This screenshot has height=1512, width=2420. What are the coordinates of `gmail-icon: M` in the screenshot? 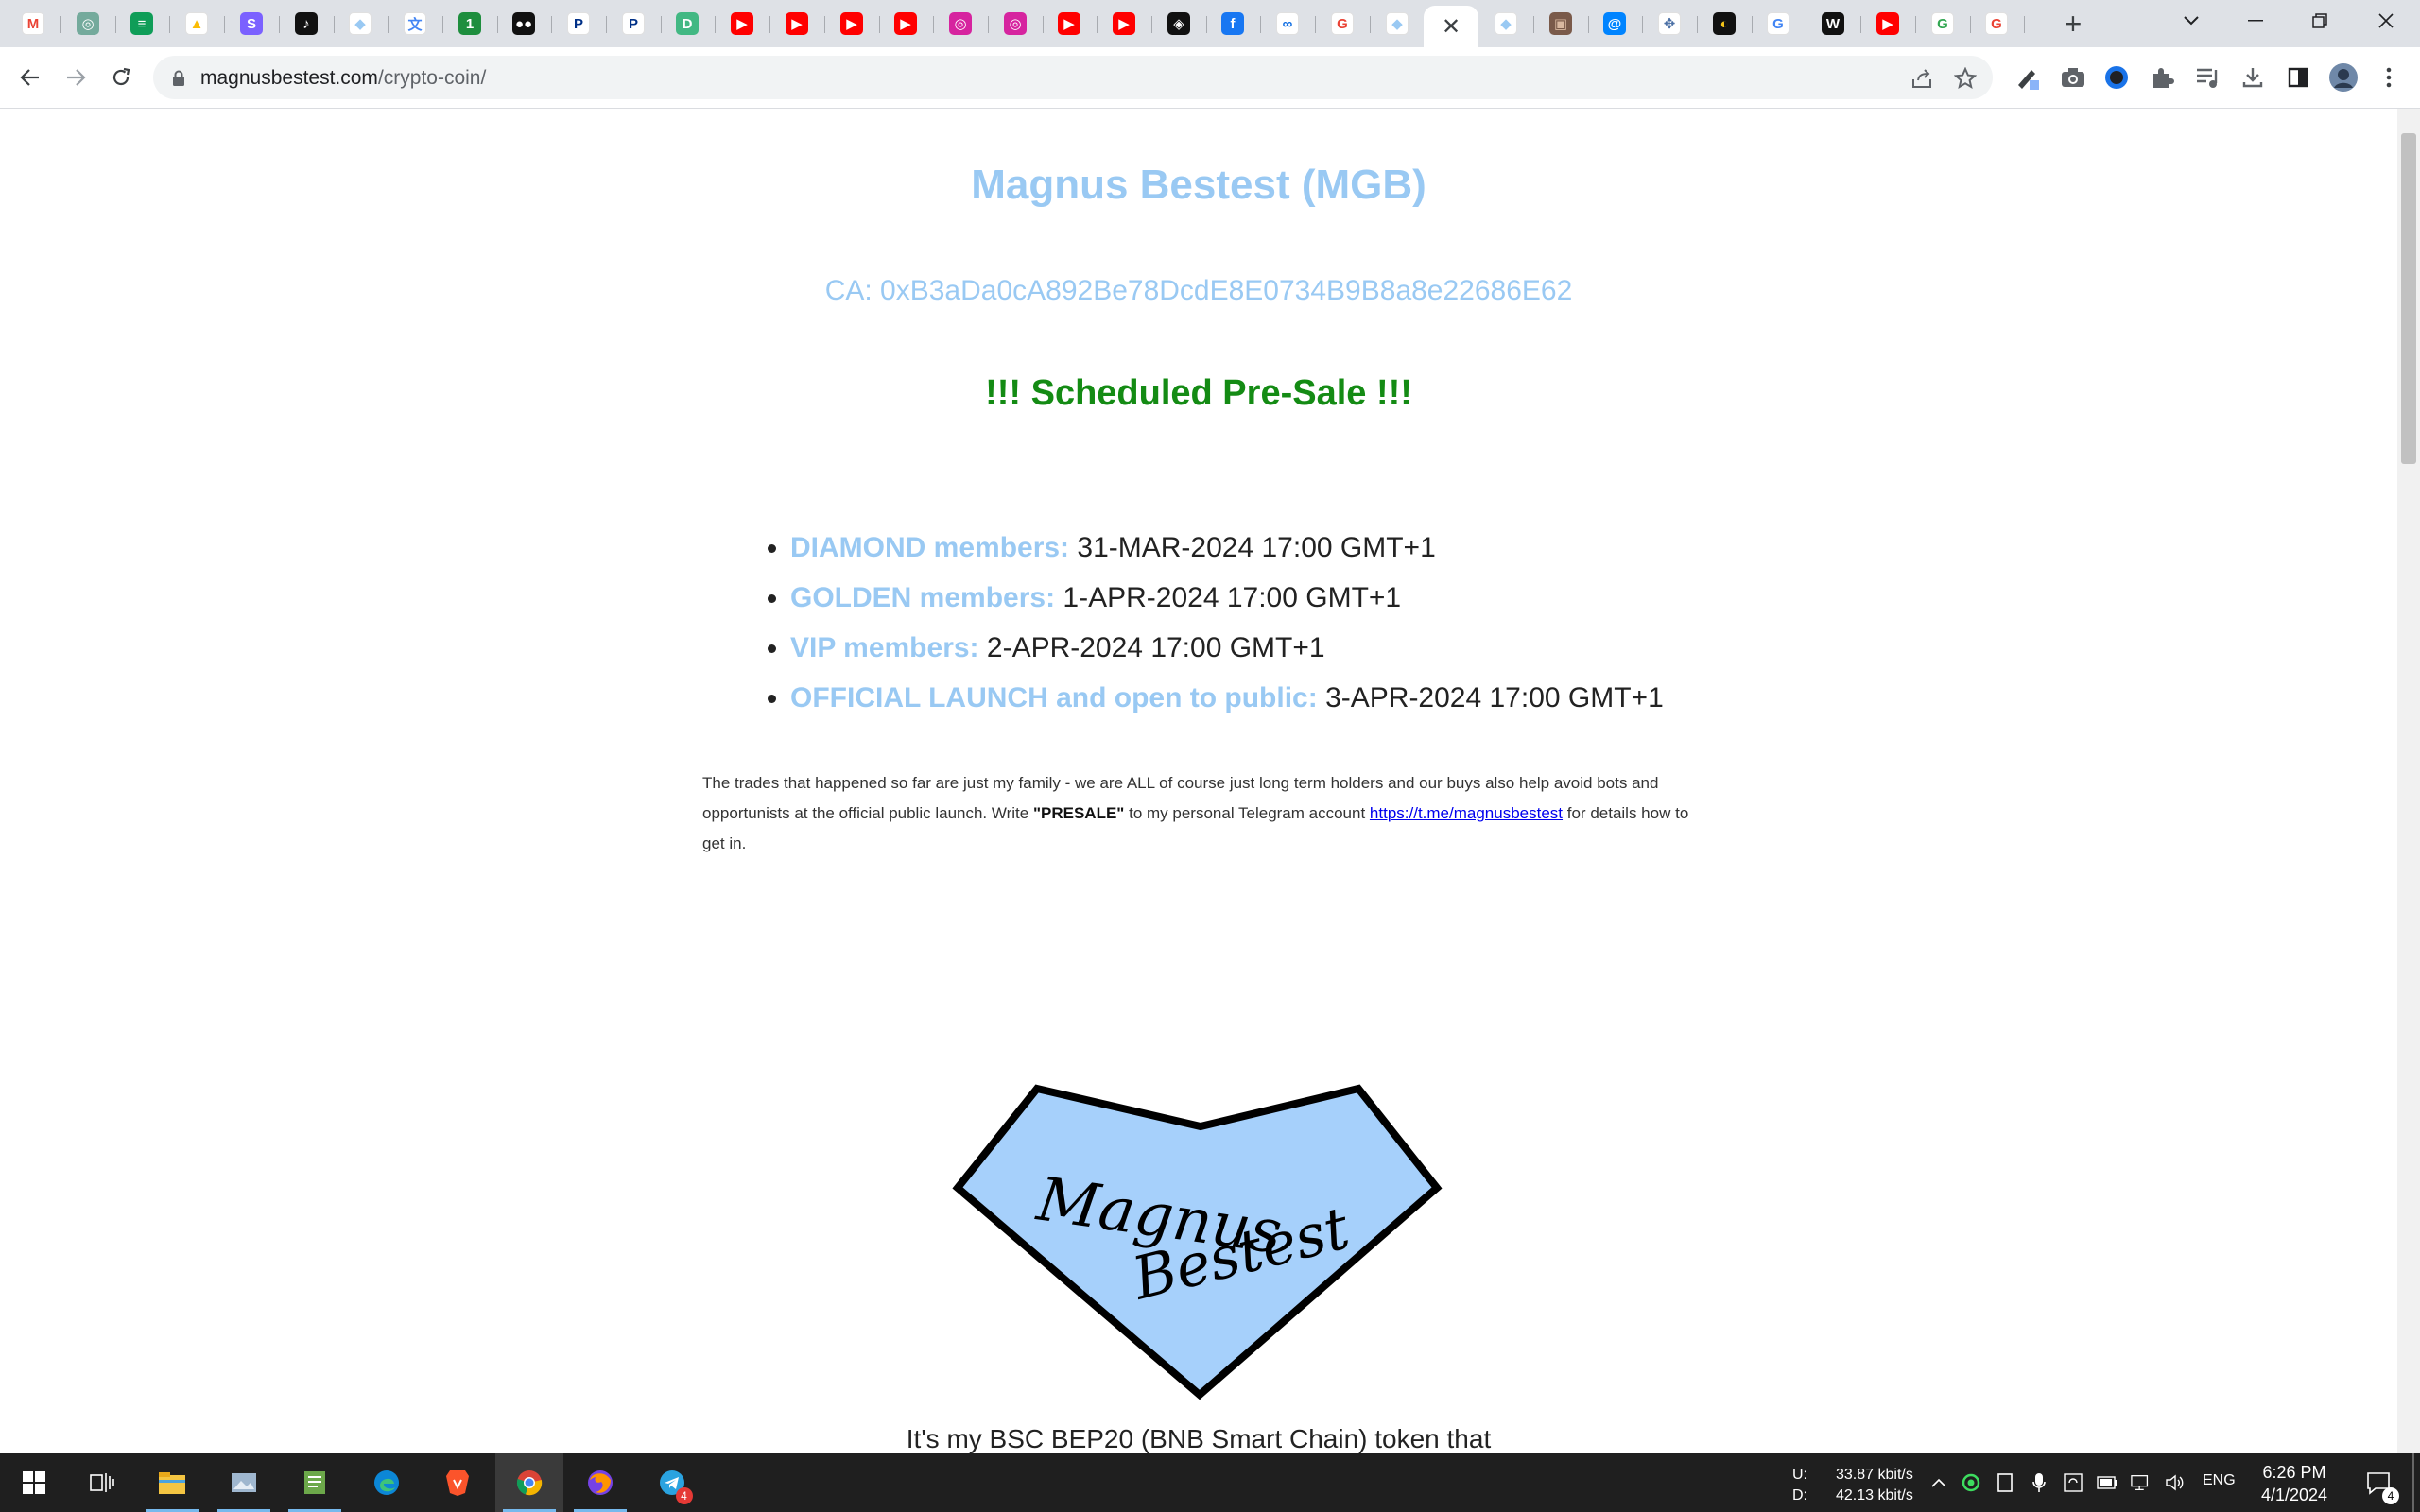 It's located at (33, 23).